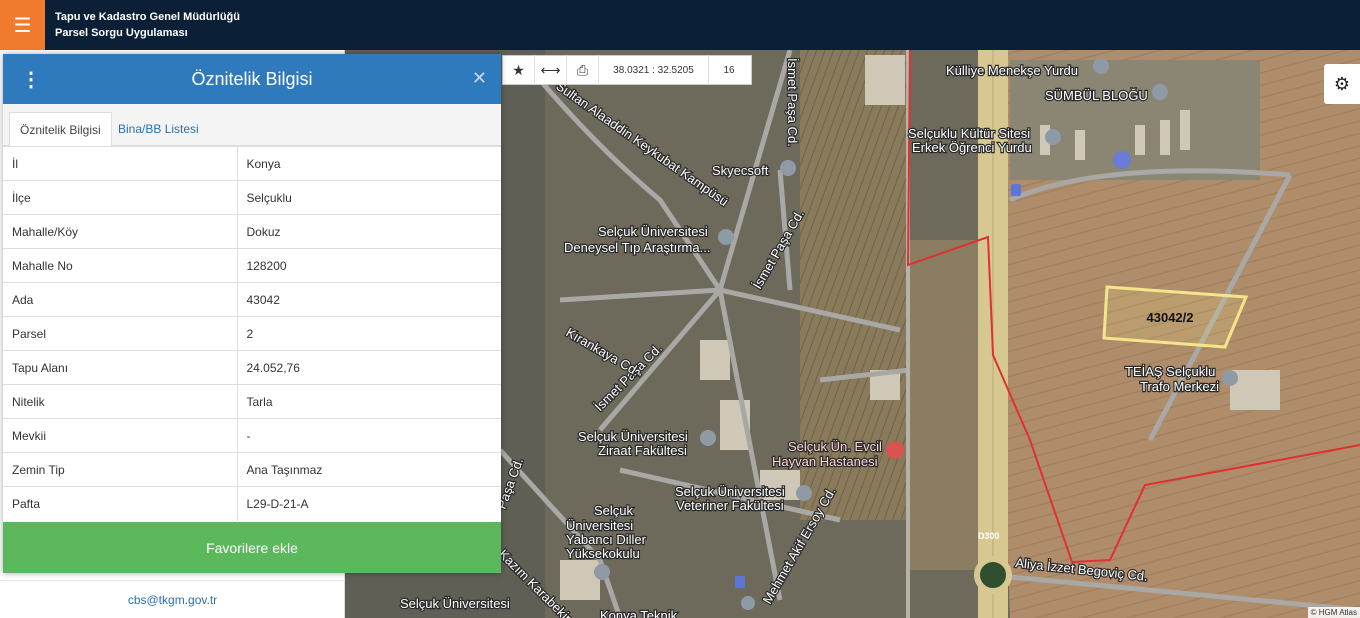 The image size is (1360, 618). I want to click on attribute-key: Parsel, so click(120, 333).